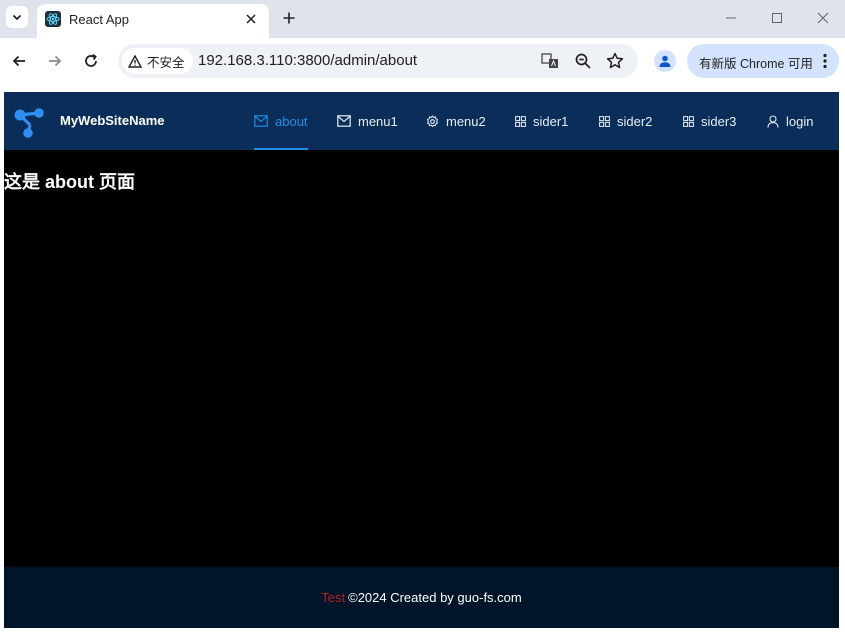  Describe the element at coordinates (432, 120) in the screenshot. I see `gear-icon` at that location.